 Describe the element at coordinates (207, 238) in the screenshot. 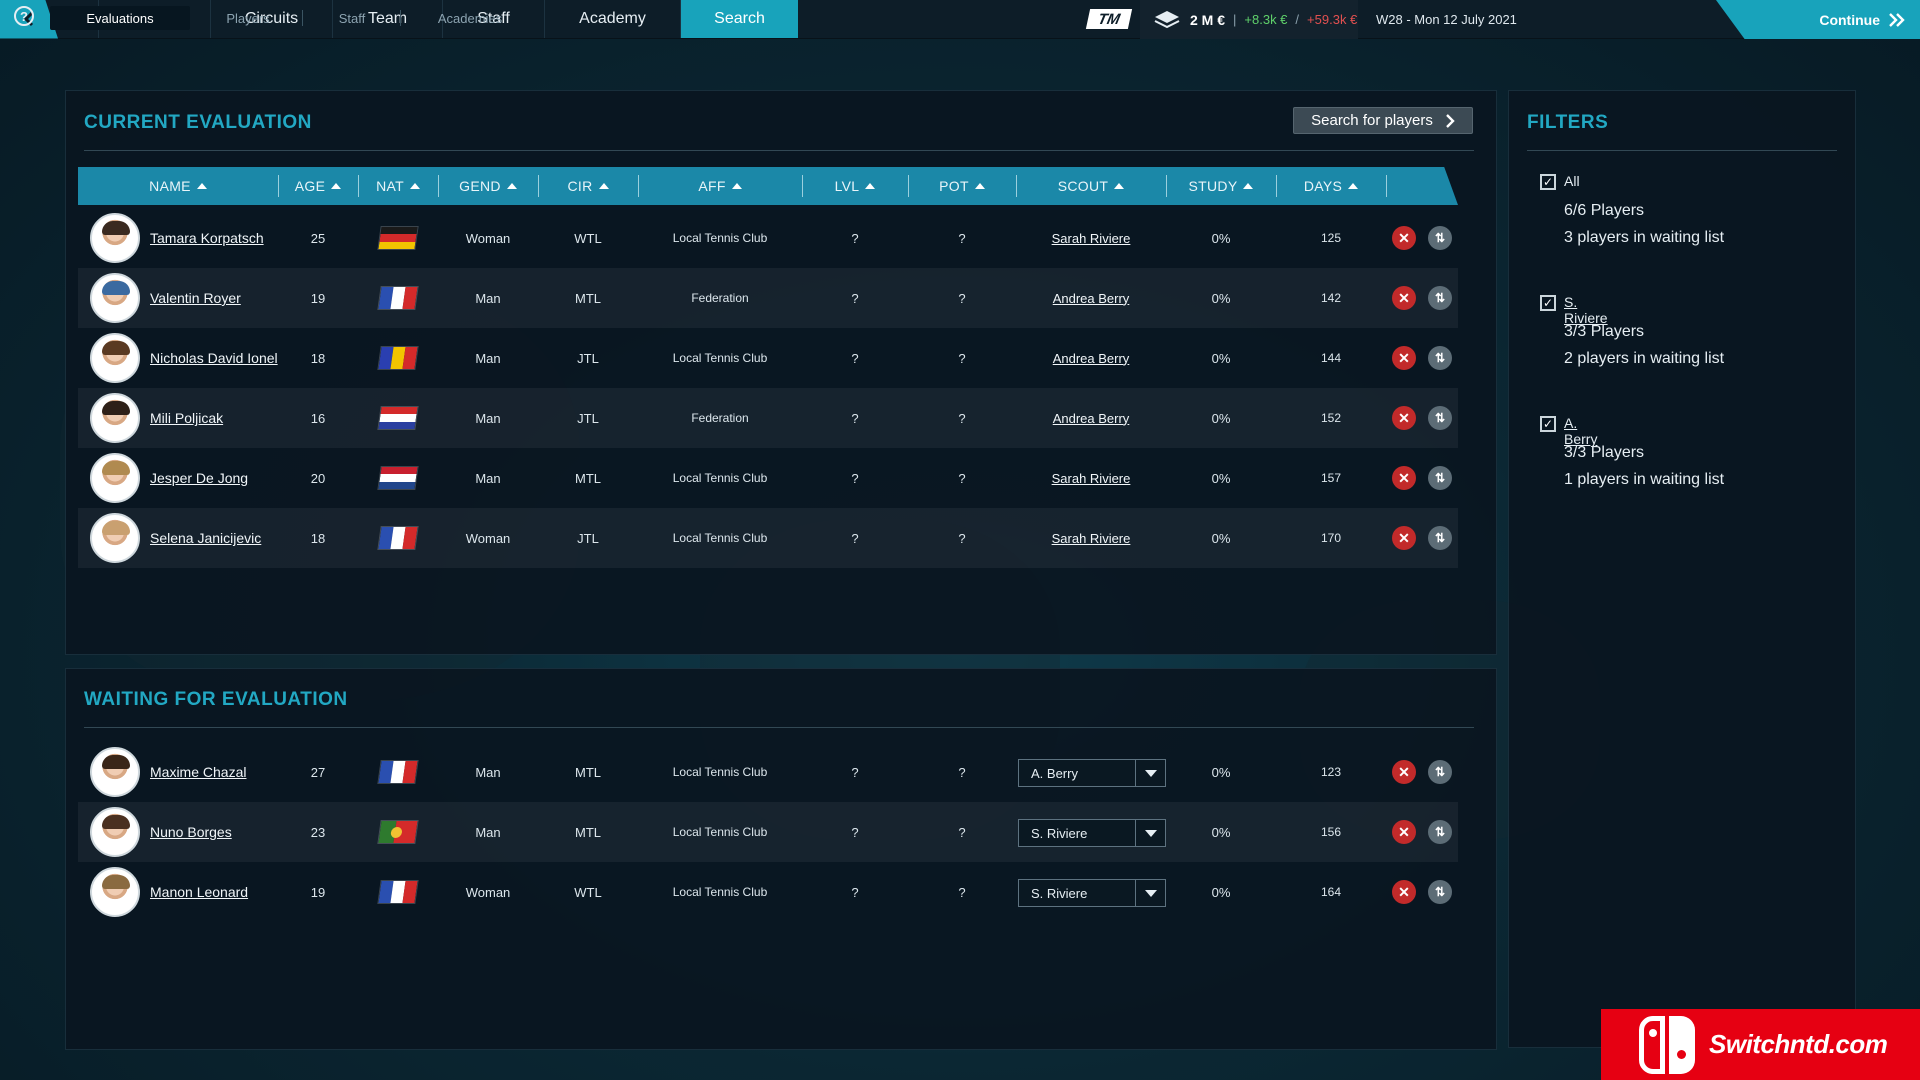

I see `player-name-link: Tamara Korpatsch` at that location.